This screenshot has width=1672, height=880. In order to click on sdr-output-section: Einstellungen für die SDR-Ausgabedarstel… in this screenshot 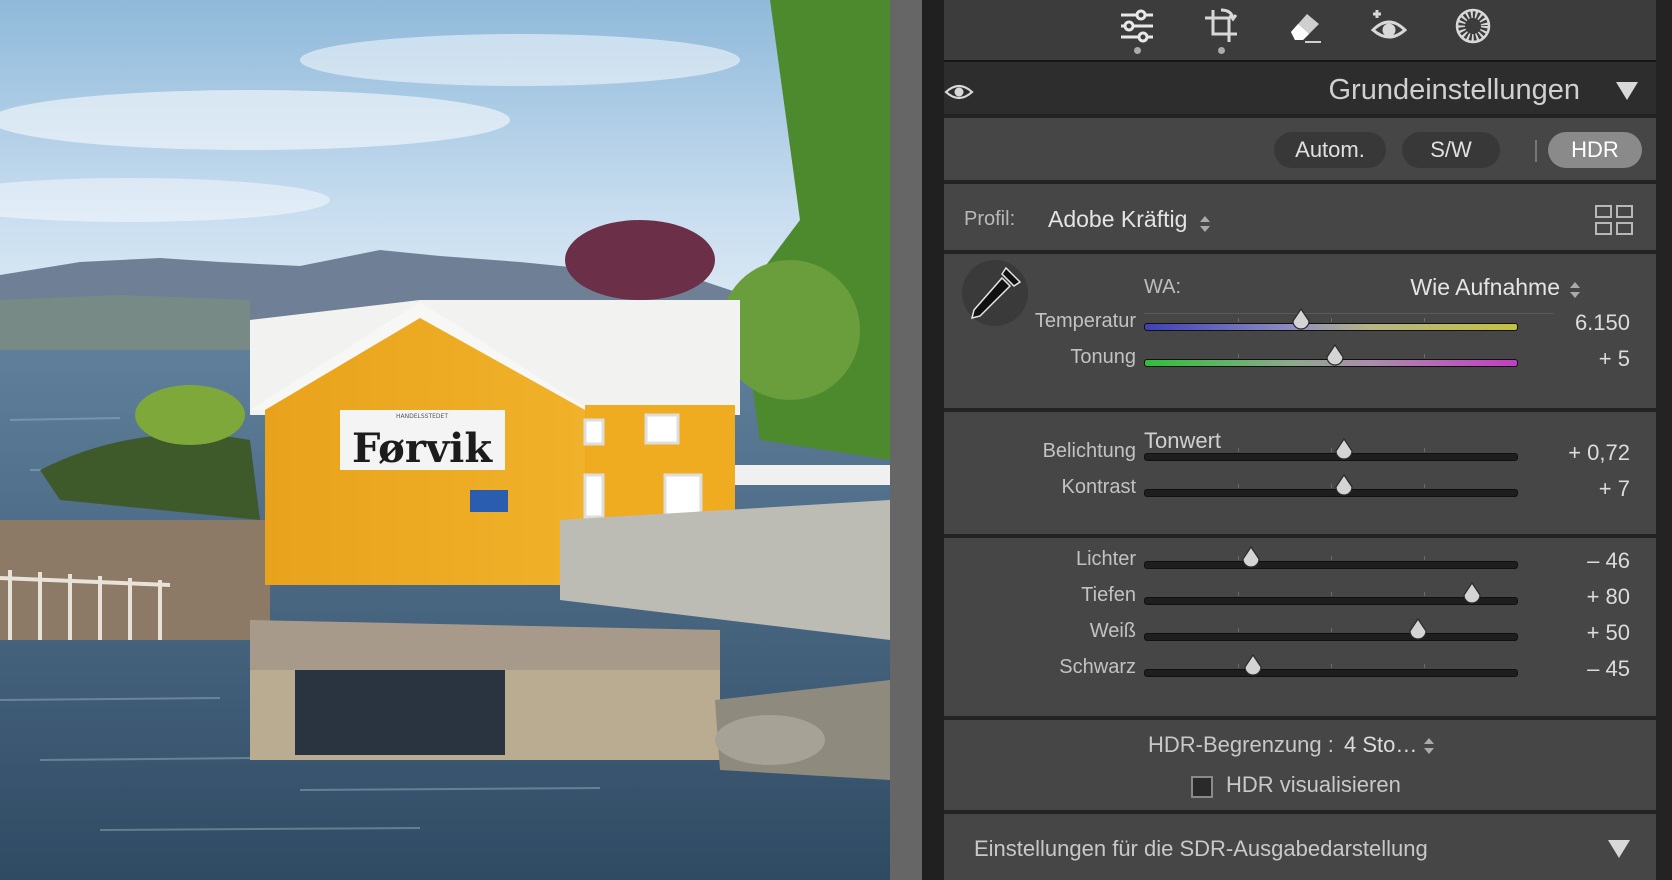, I will do `click(1300, 847)`.